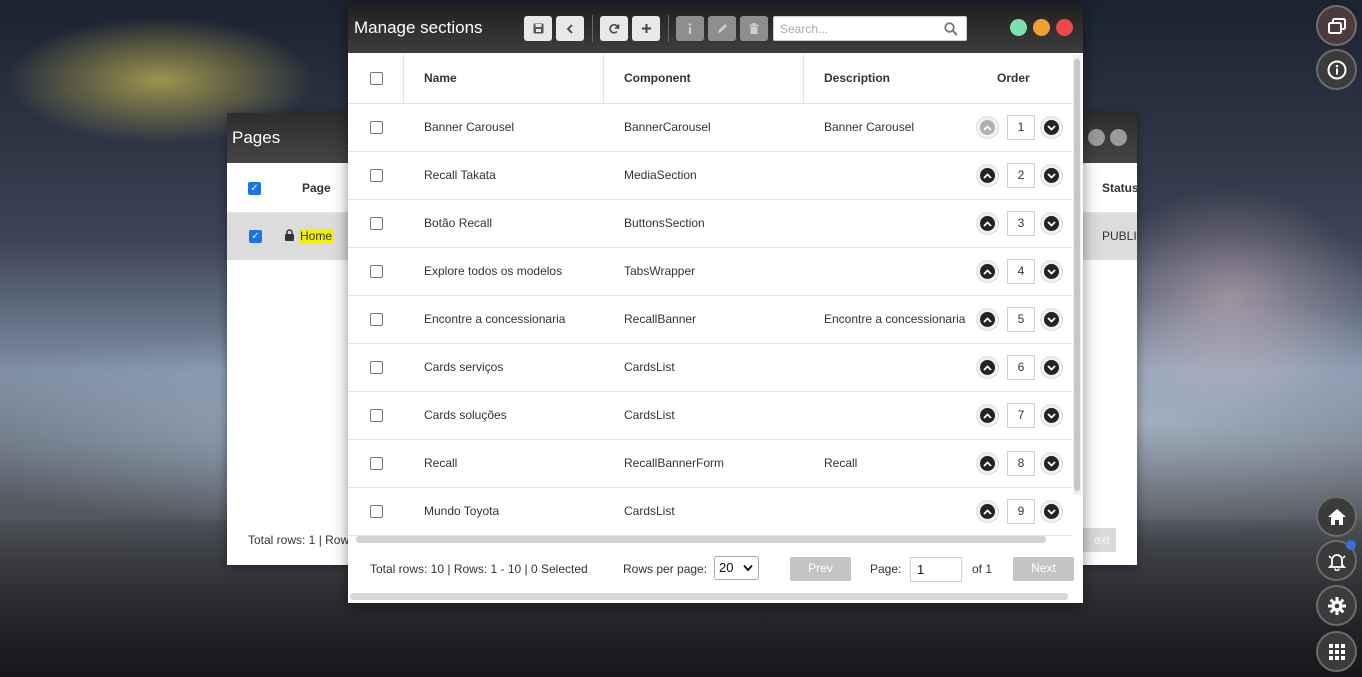 The width and height of the screenshot is (1362, 677). I want to click on column-header-status: Status, so click(1120, 188).